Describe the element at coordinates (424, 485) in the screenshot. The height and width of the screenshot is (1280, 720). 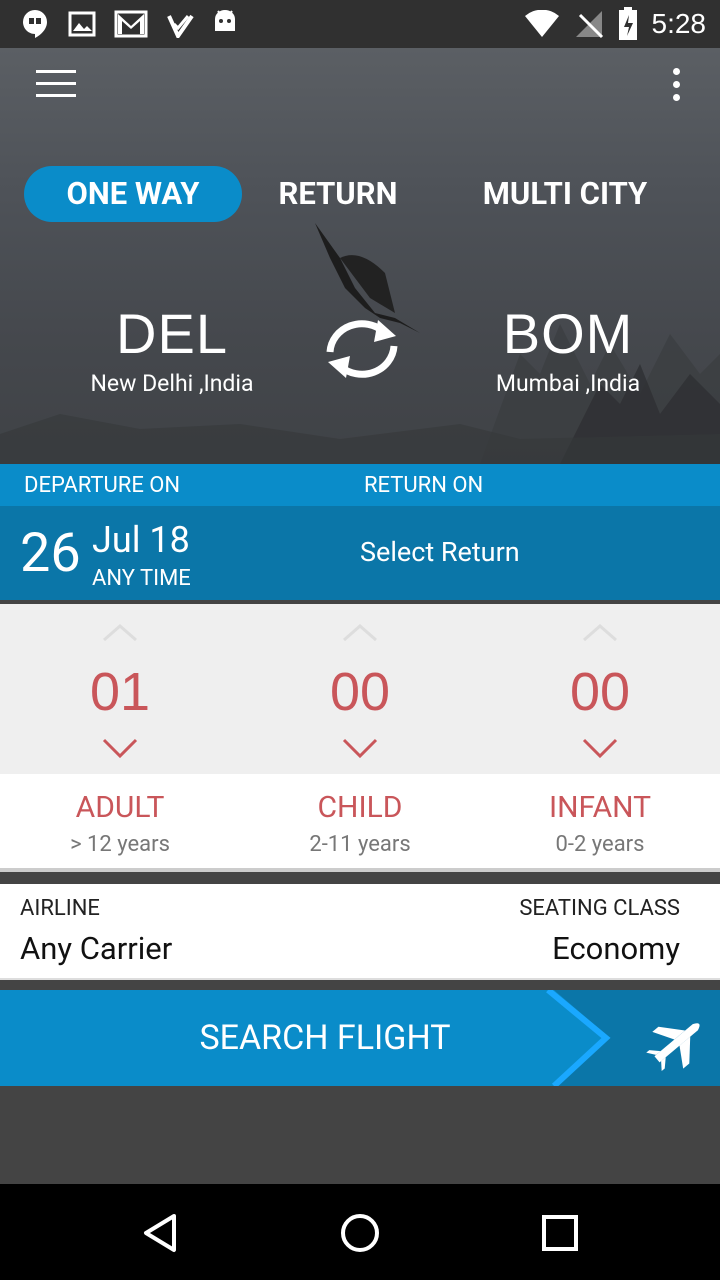
I see `return-label: RETURN ON` at that location.